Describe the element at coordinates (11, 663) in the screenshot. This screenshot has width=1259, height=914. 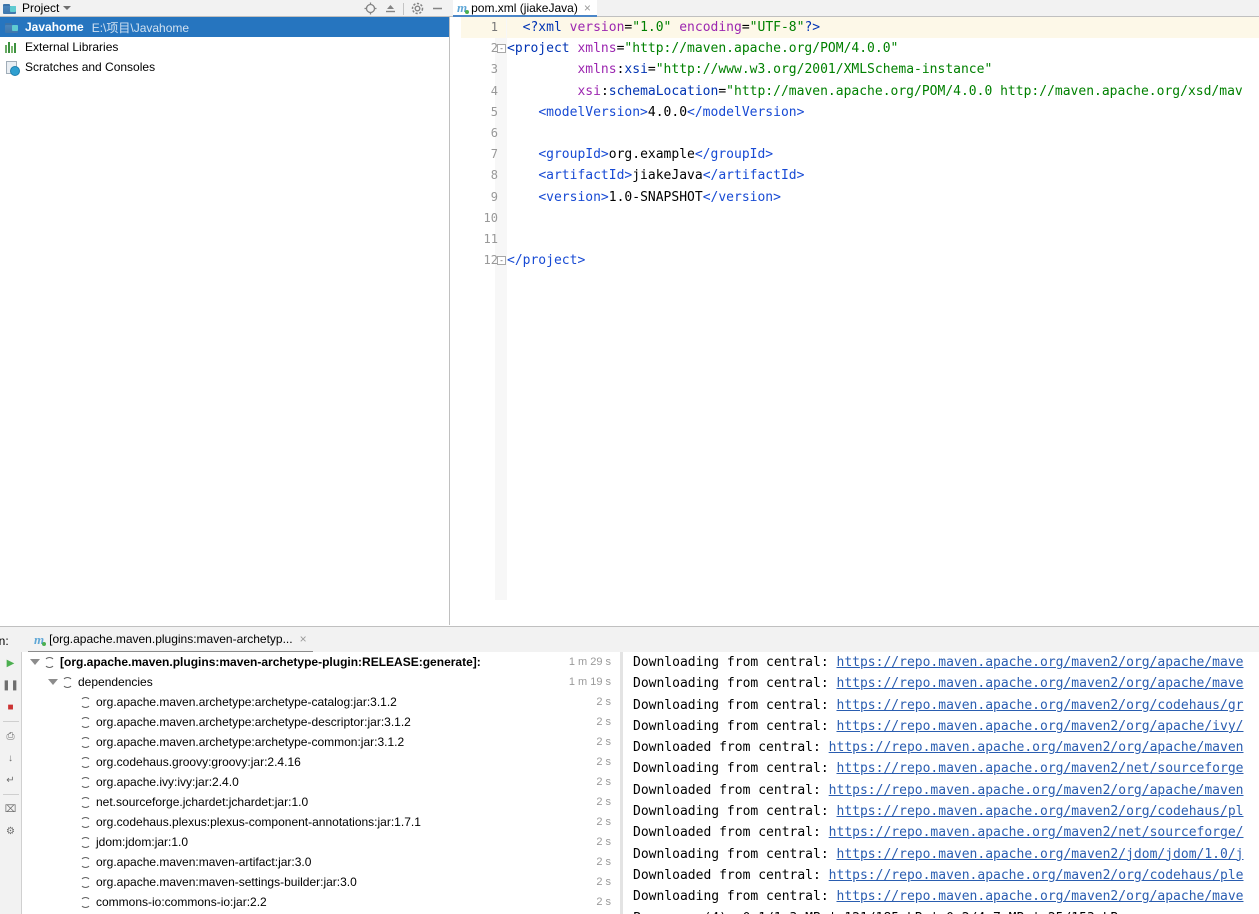
I see `rerun-button: ▶` at that location.